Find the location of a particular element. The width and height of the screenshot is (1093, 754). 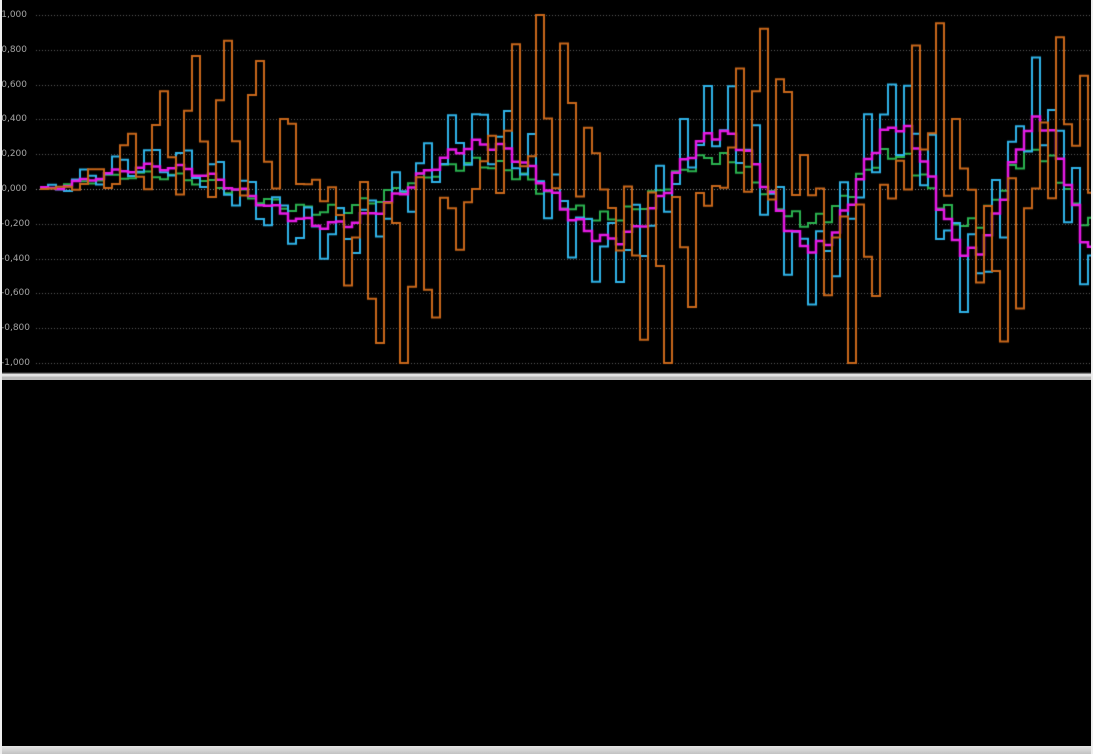

window-border-left is located at coordinates (1, 377).